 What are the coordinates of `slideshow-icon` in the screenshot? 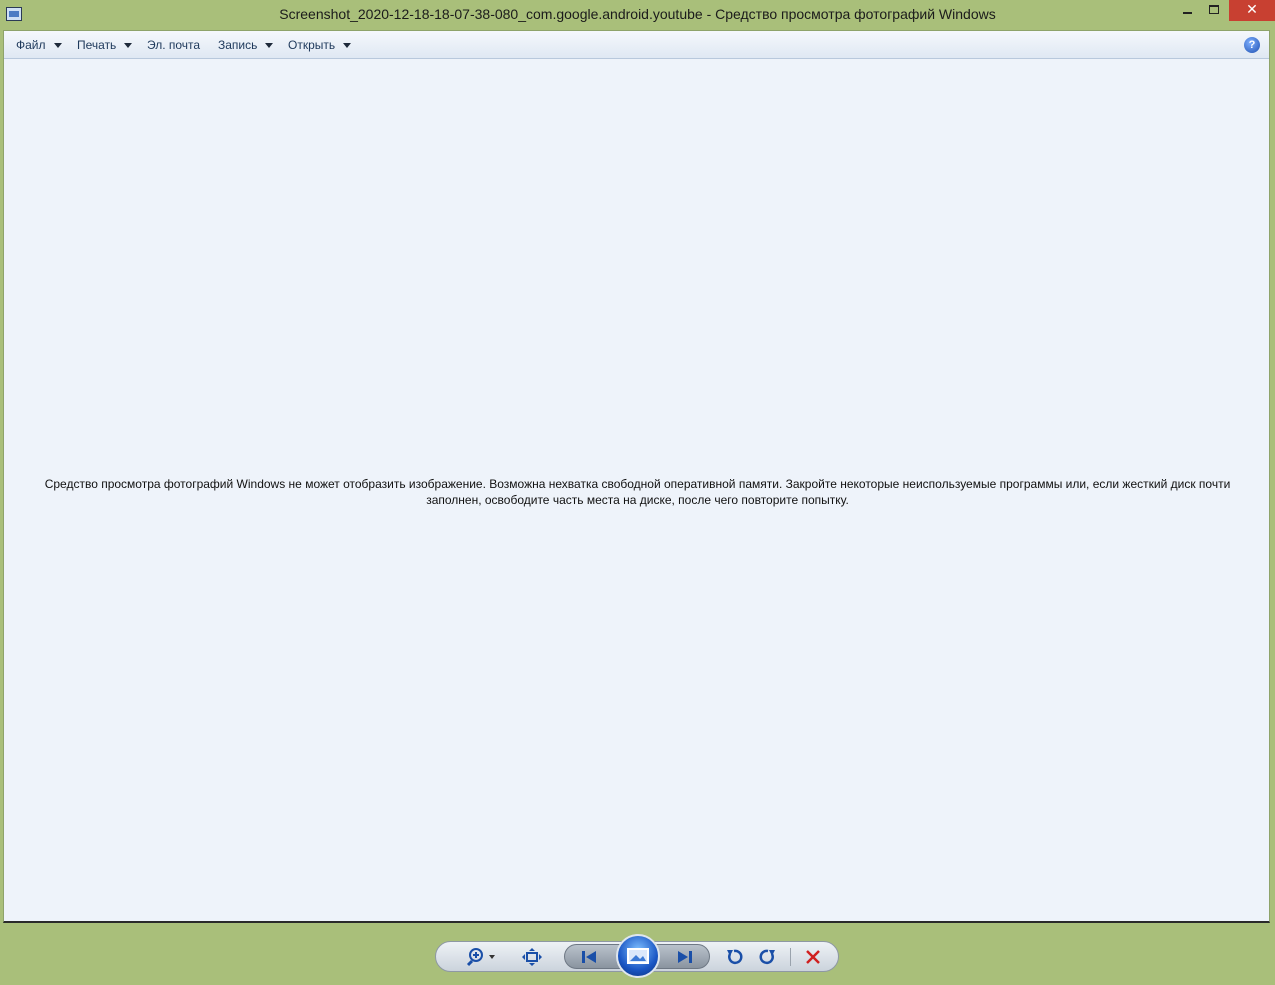 It's located at (638, 956).